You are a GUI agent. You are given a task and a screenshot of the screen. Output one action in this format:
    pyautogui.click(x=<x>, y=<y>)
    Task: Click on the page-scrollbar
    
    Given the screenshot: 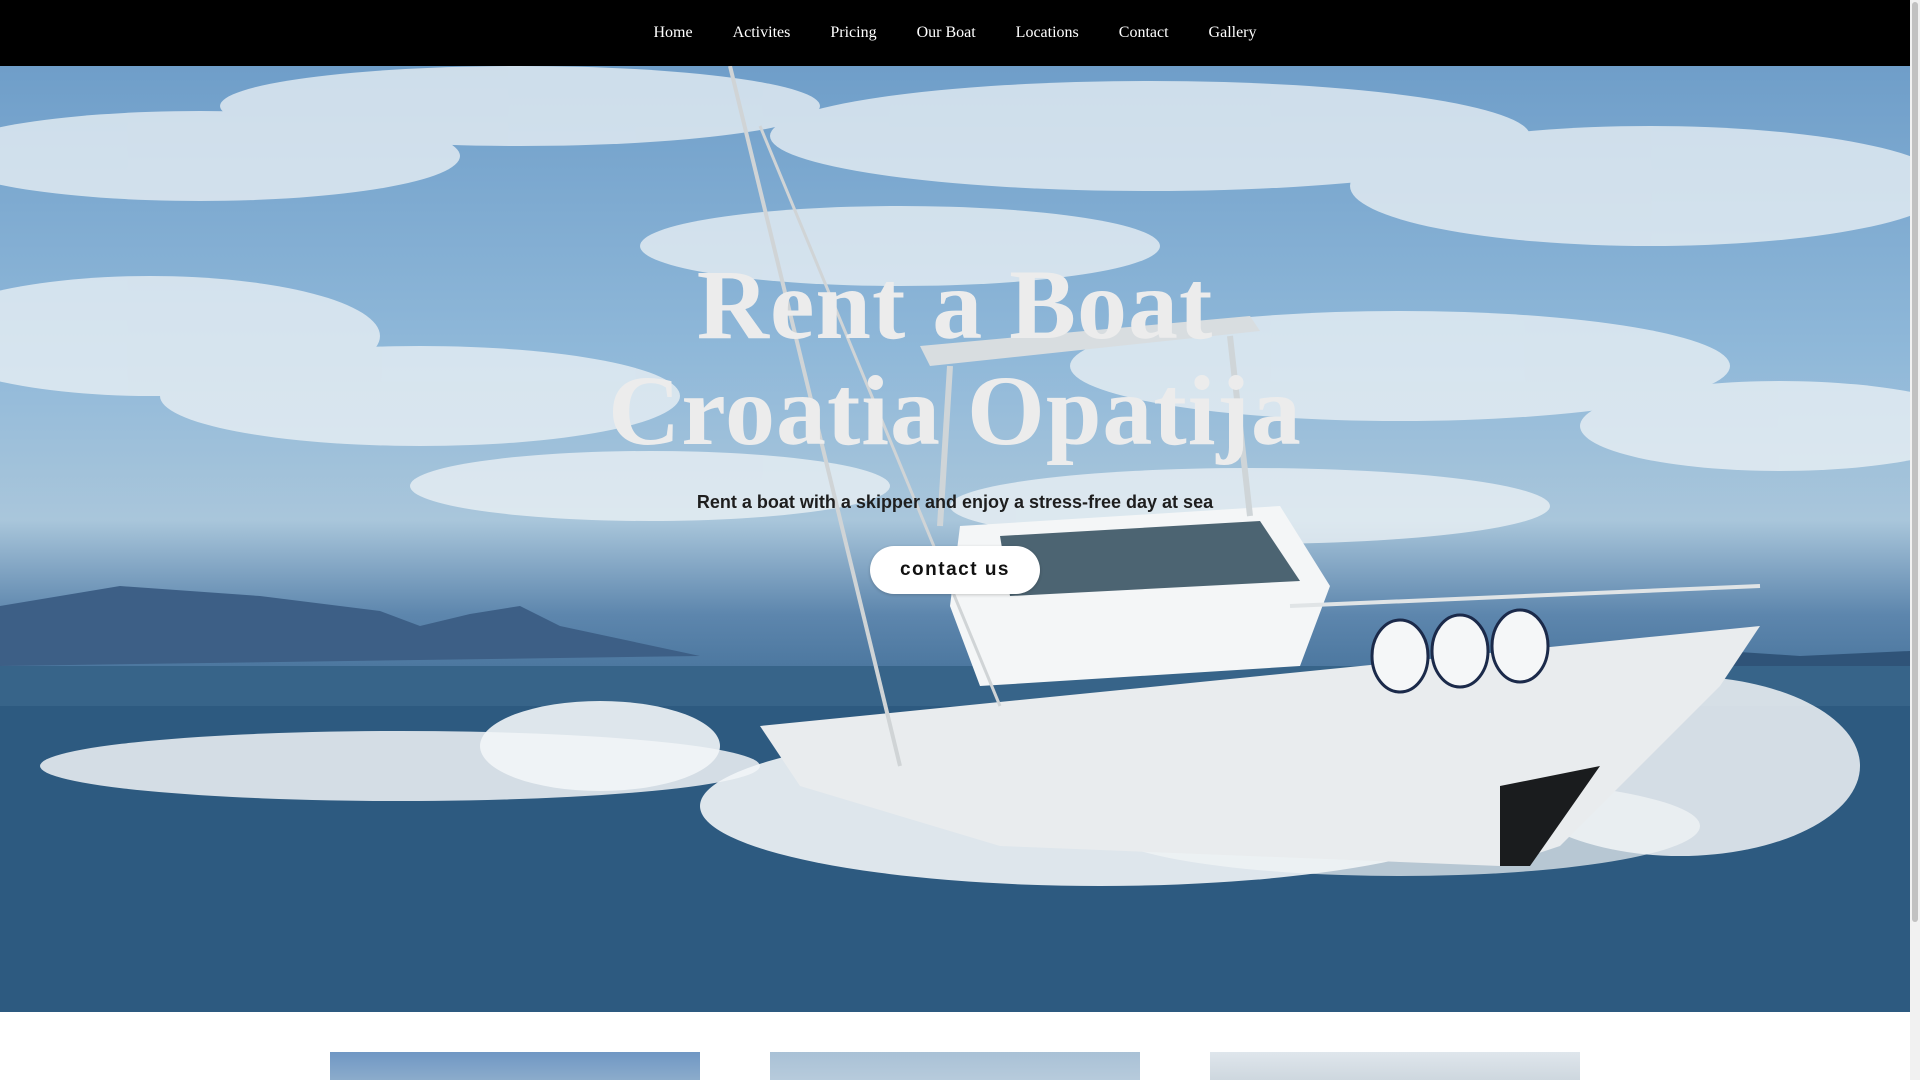 What is the action you would take?
    pyautogui.click(x=1915, y=540)
    